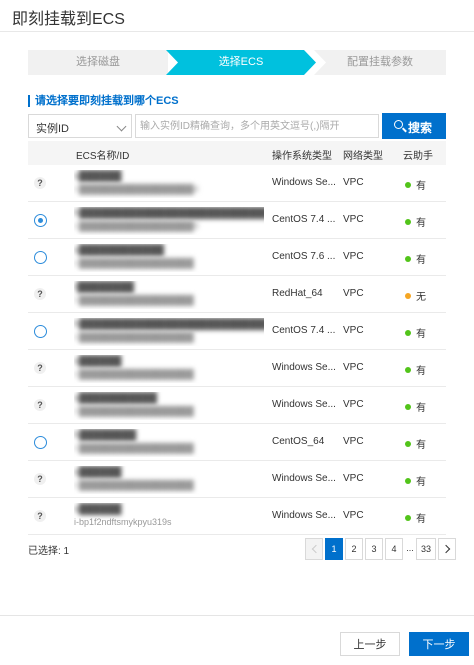  Describe the element at coordinates (394, 549) in the screenshot. I see `page-button: 4` at that location.